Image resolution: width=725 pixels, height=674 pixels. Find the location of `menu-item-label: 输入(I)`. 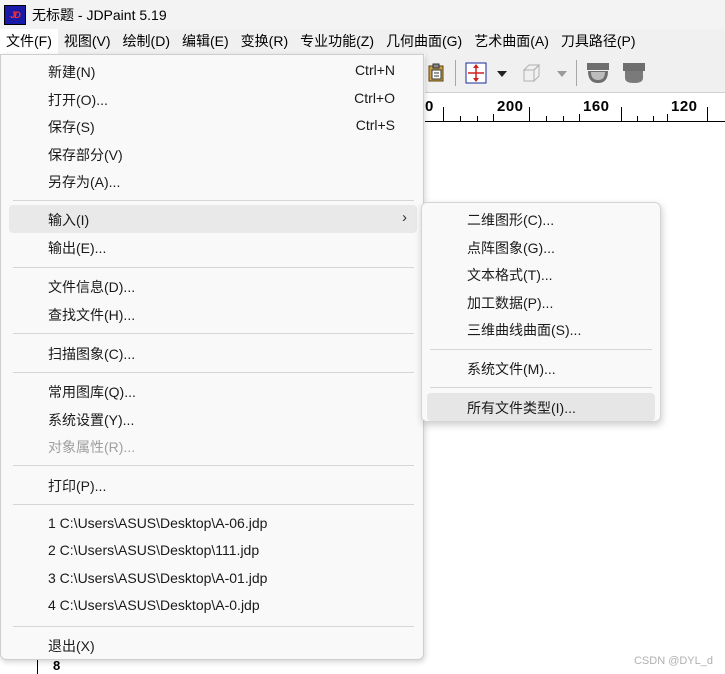

menu-item-label: 输入(I) is located at coordinates (69, 220).